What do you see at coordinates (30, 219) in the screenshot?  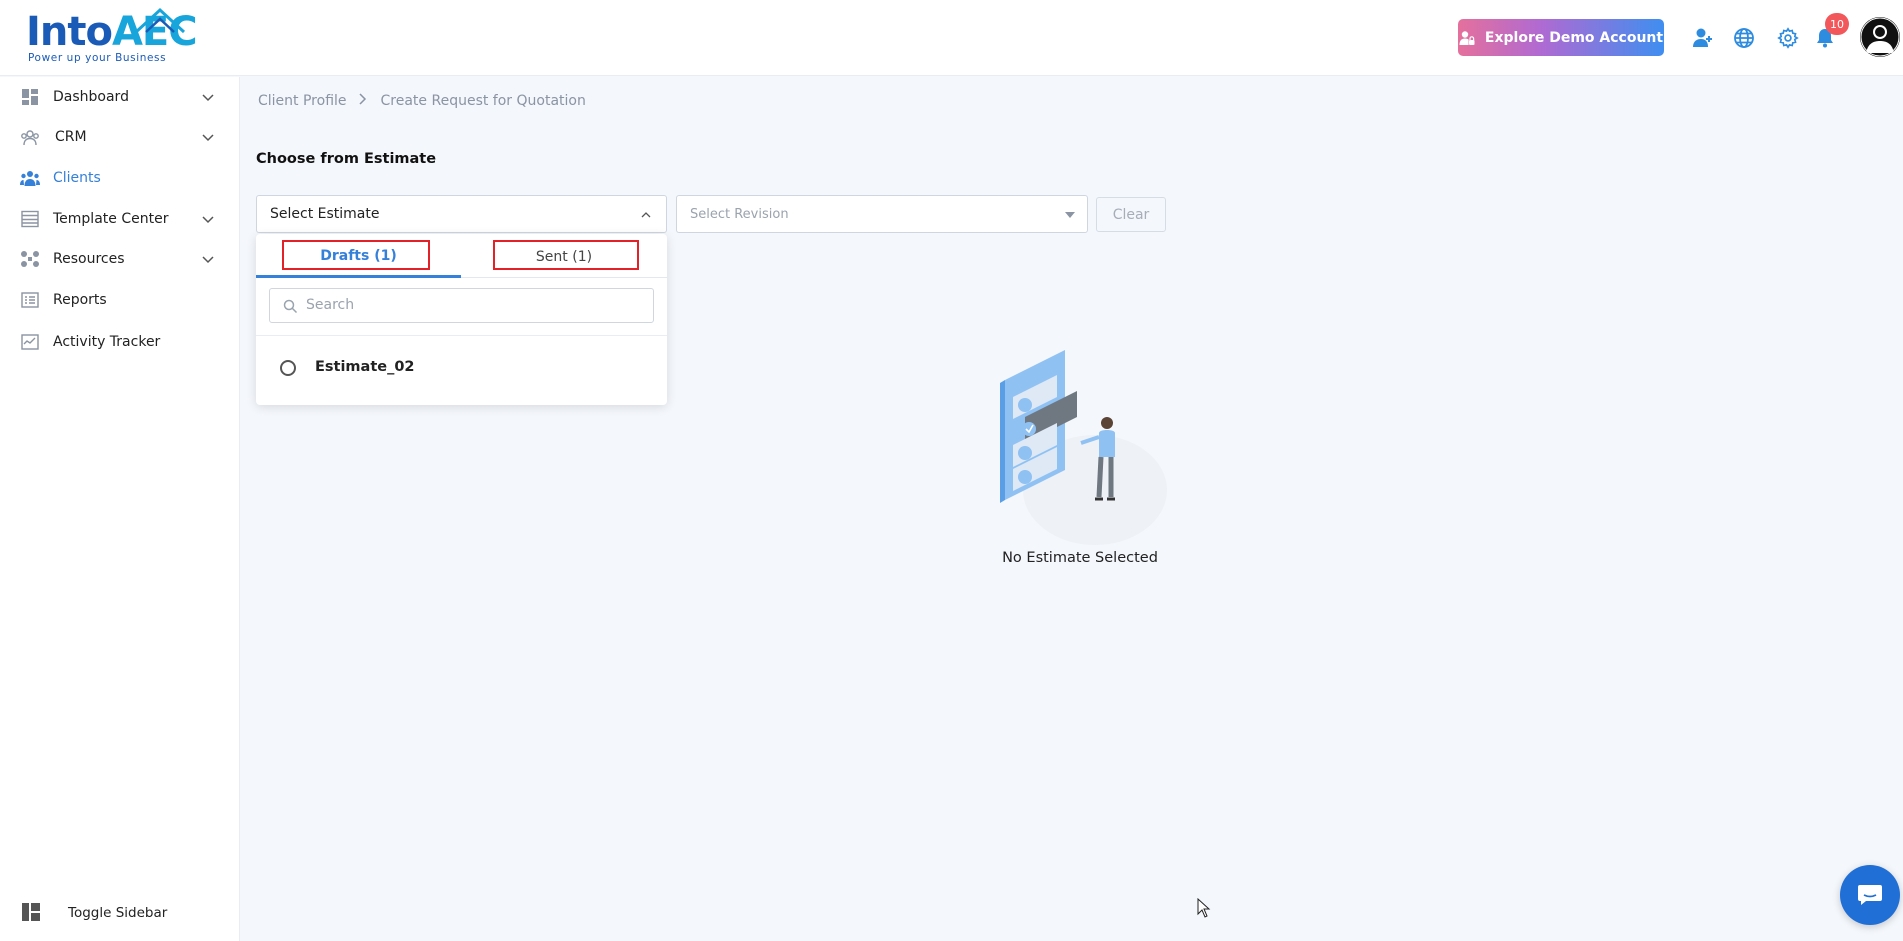 I see `template-icon` at bounding box center [30, 219].